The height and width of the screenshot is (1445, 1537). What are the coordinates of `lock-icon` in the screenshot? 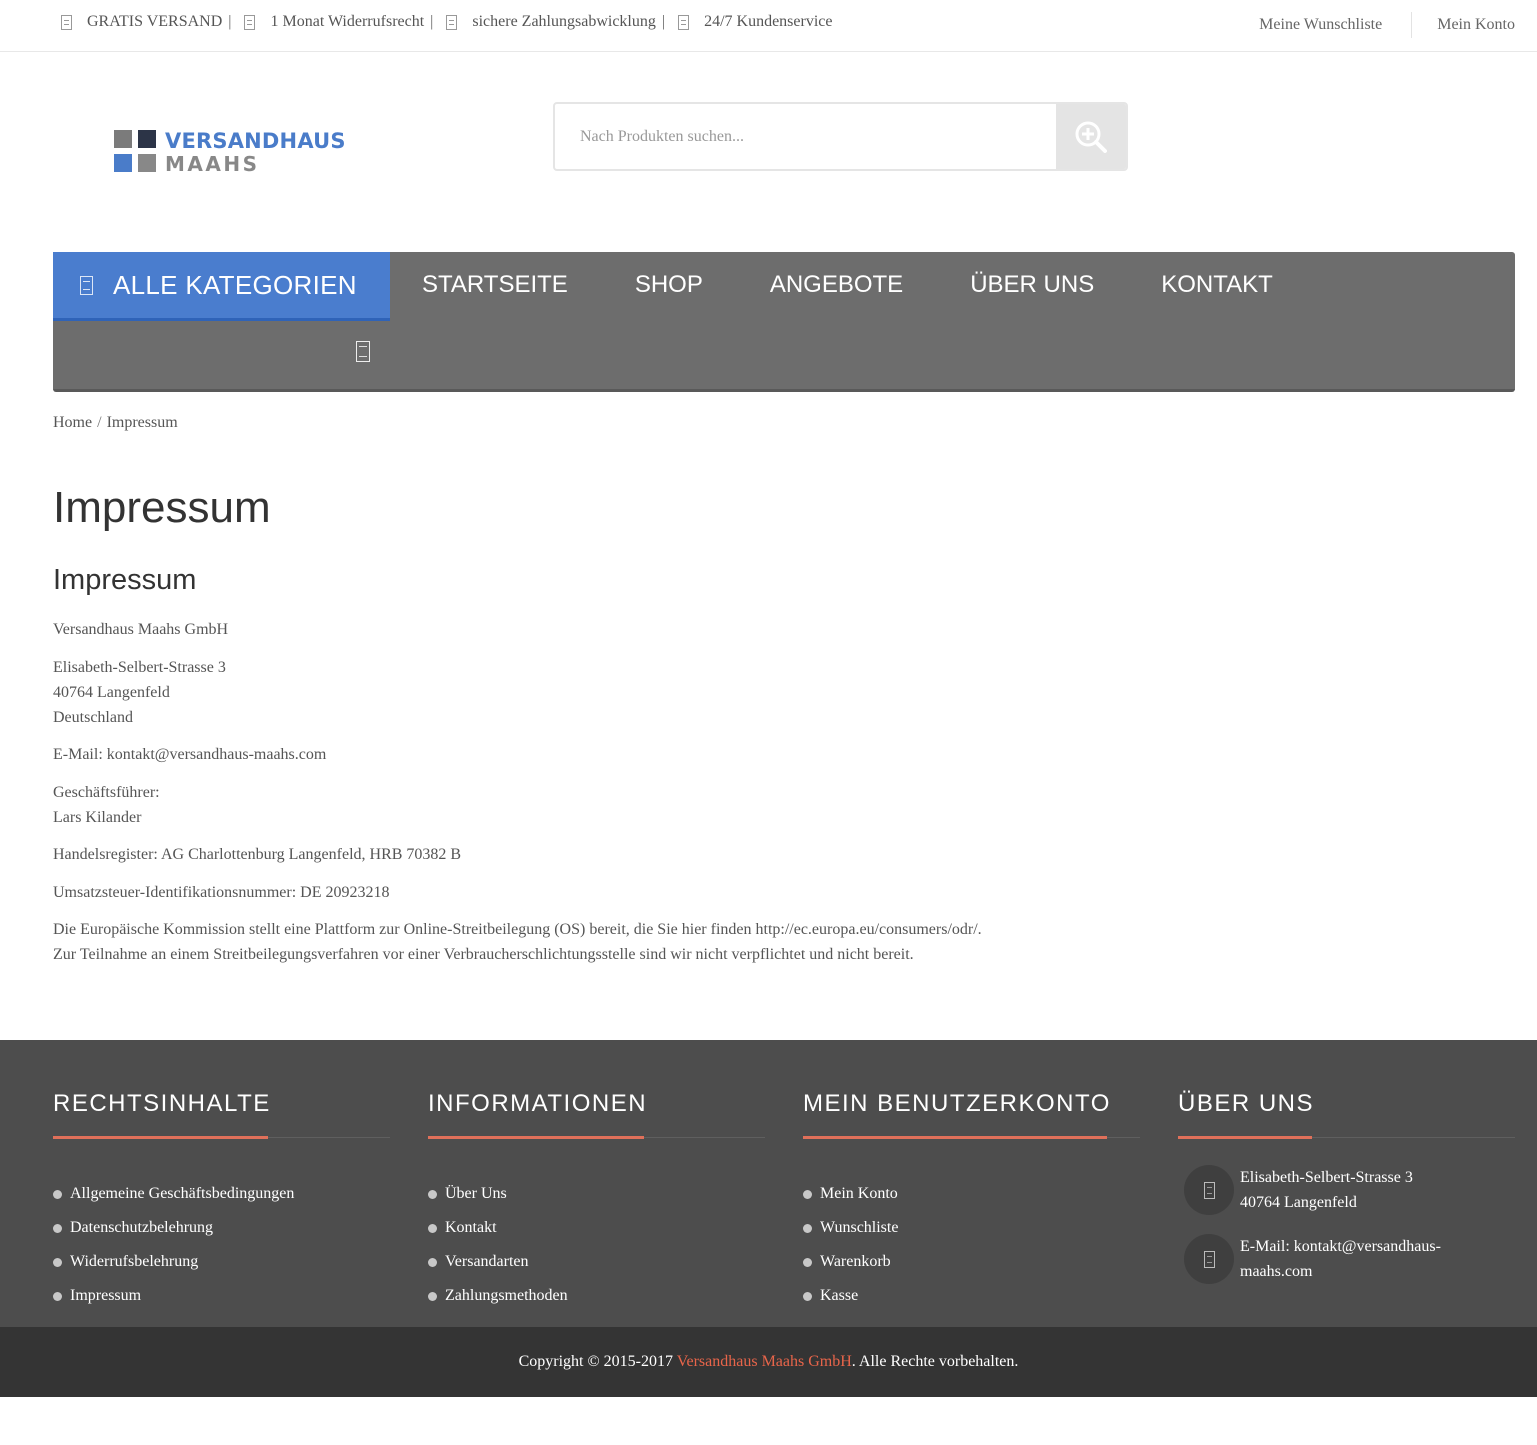 It's located at (452, 22).